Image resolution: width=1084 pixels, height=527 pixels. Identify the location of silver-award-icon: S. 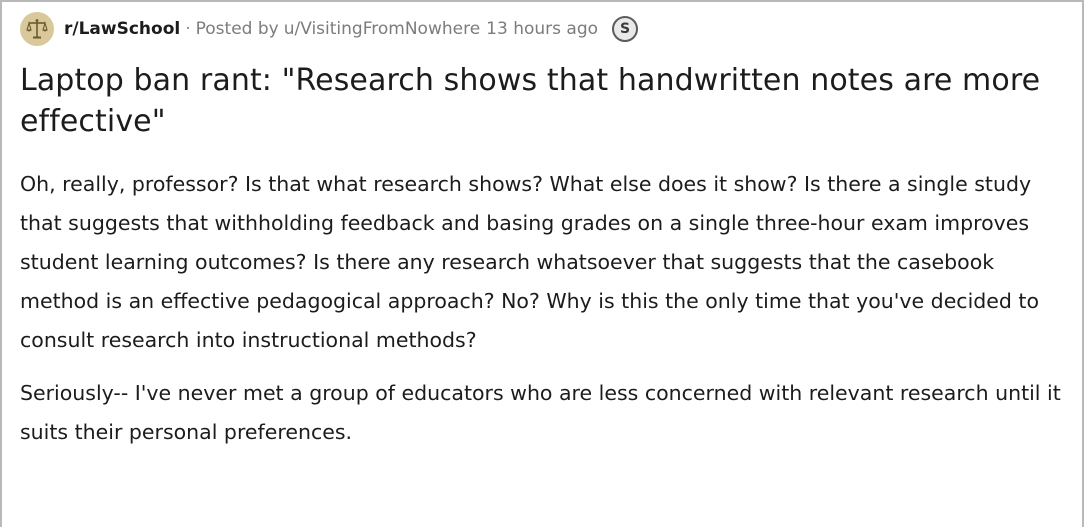
(625, 29).